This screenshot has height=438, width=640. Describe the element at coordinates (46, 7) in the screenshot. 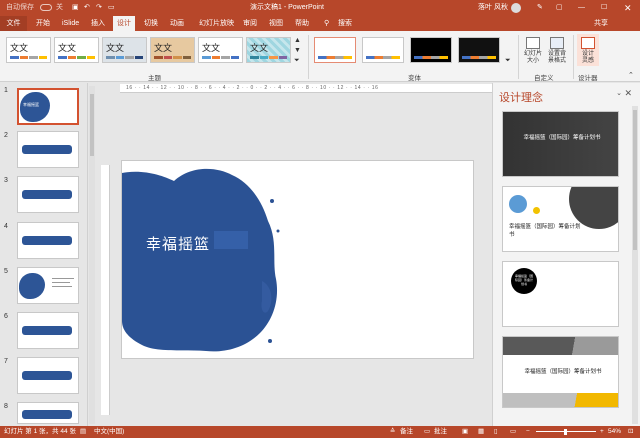

I see `autosave-toggle` at that location.